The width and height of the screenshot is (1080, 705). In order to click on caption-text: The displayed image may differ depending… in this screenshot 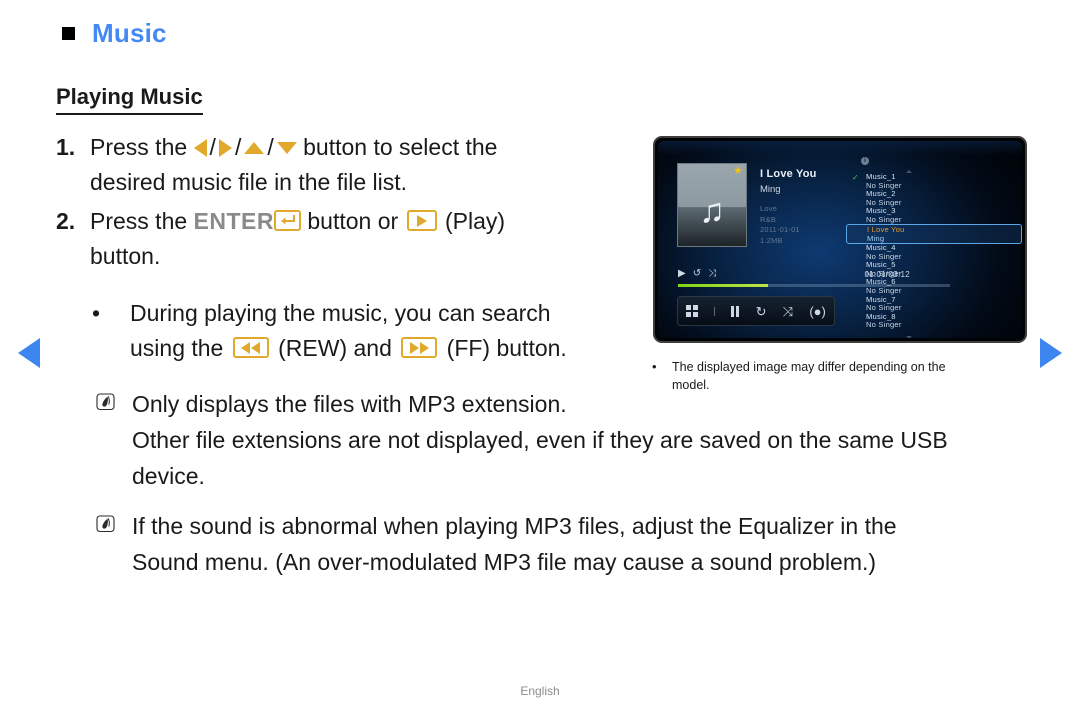, I will do `click(809, 376)`.